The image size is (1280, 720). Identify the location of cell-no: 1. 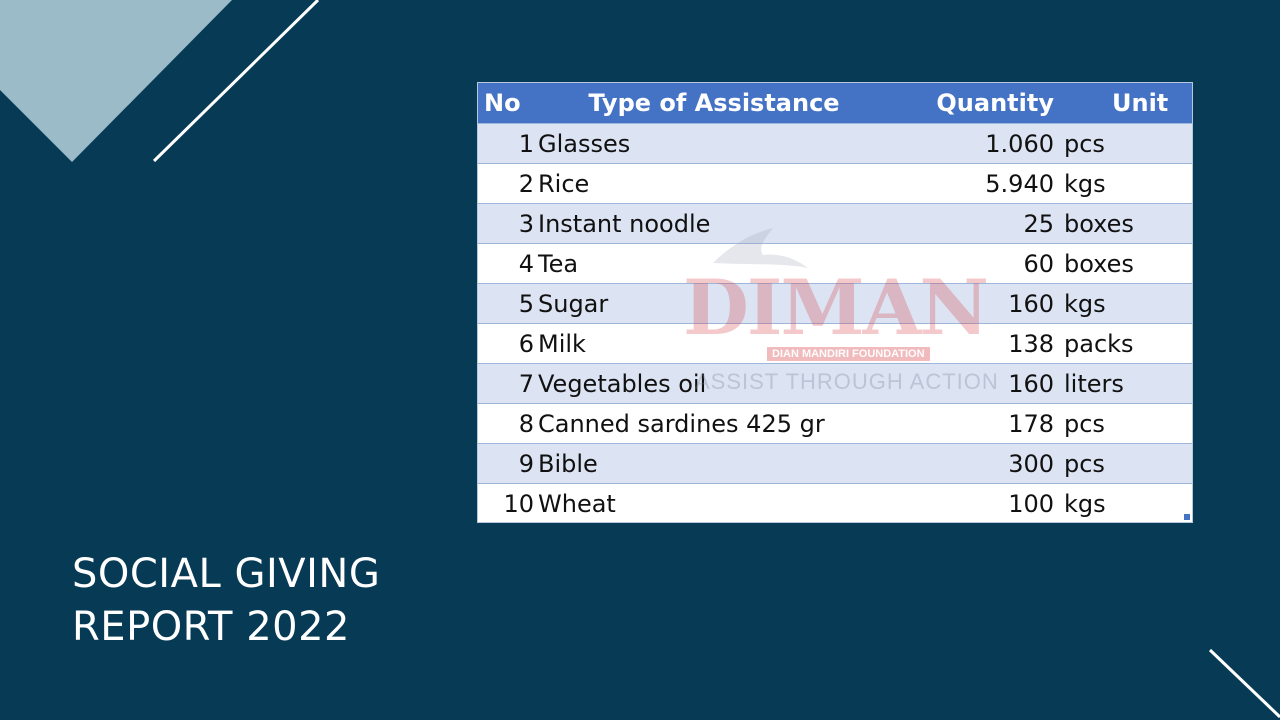
(506, 143).